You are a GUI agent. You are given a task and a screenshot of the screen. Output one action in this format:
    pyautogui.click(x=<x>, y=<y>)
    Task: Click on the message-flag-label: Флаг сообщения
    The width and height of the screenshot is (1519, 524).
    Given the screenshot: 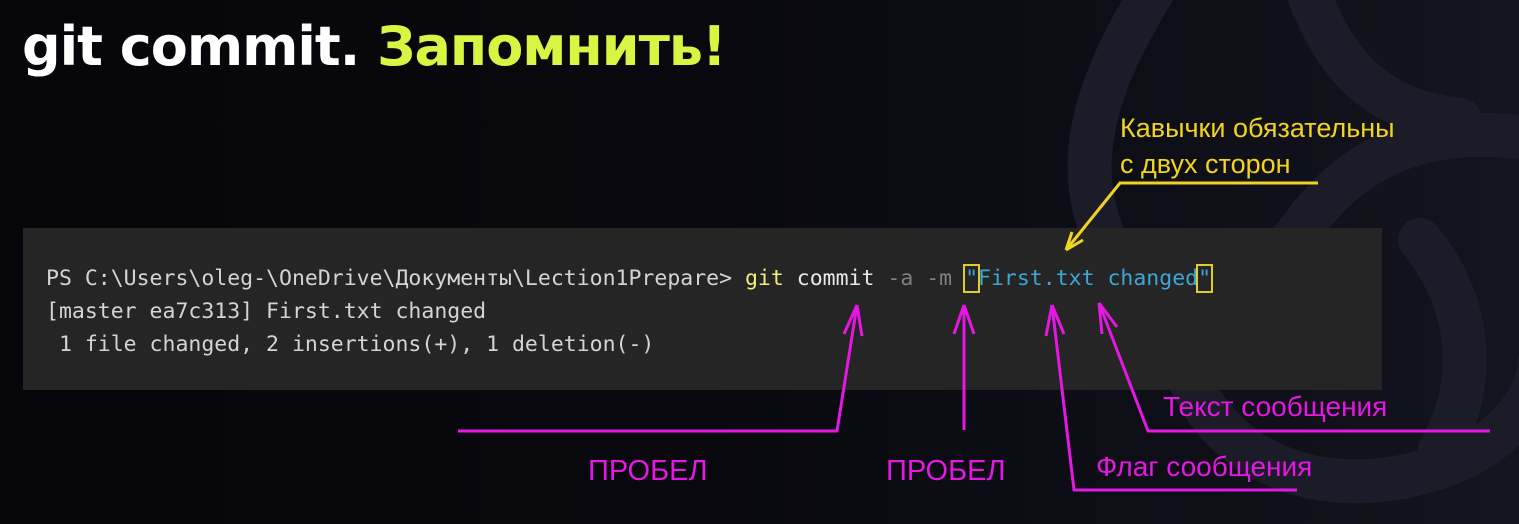 What is the action you would take?
    pyautogui.click(x=1204, y=466)
    